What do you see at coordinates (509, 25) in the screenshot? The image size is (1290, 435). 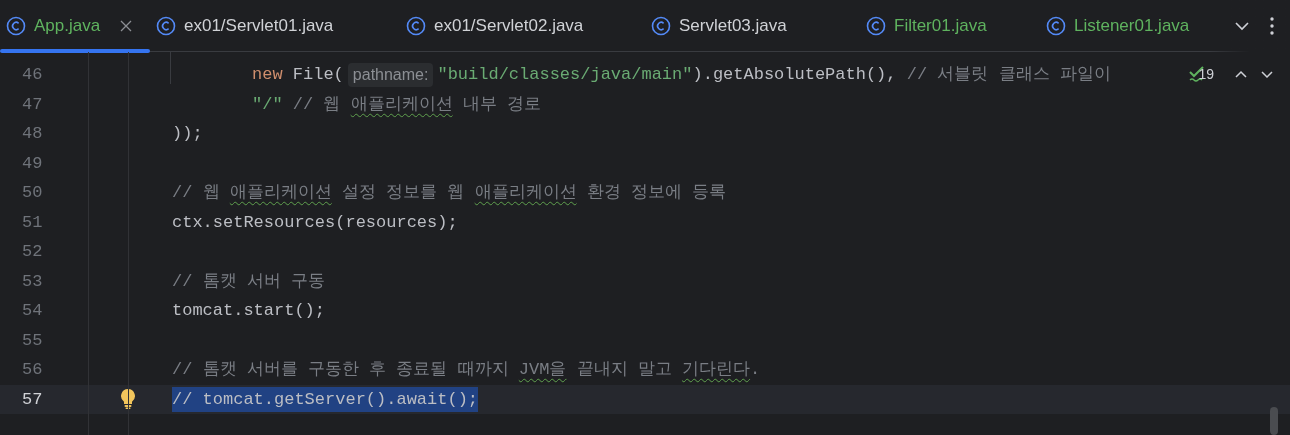 I see `tab-label: ex01/Servlet02.java` at bounding box center [509, 25].